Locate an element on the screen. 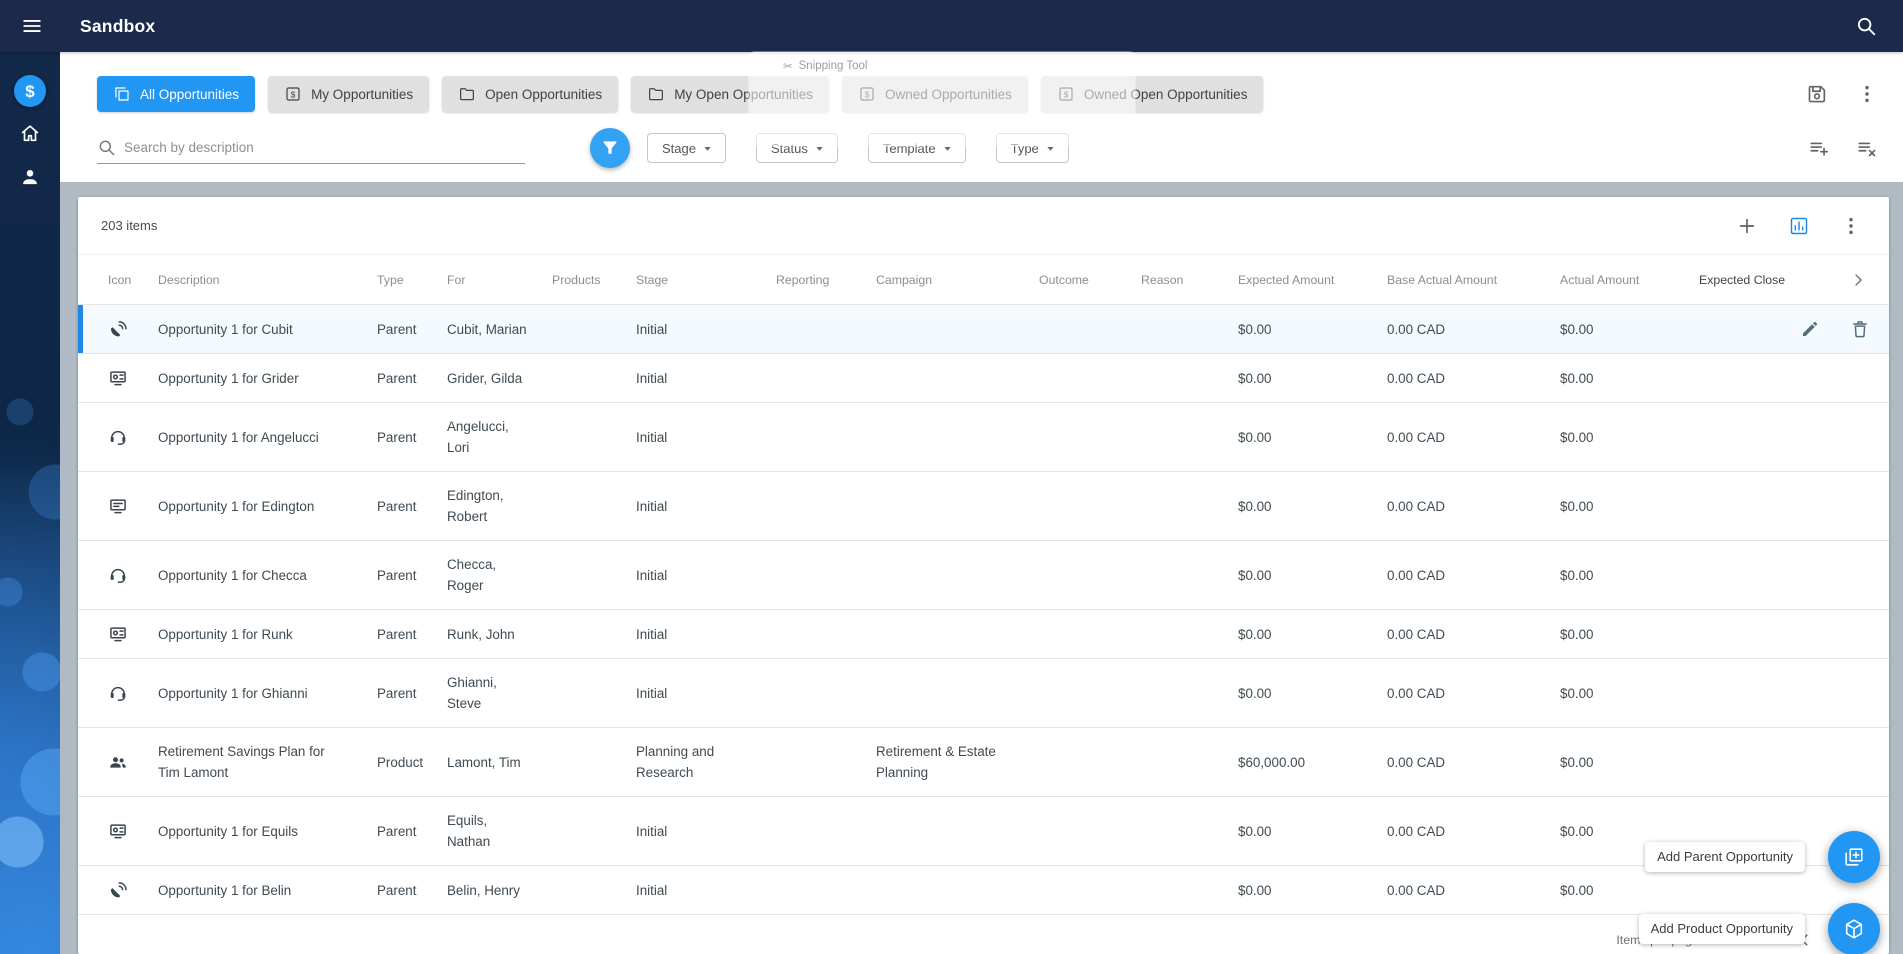 Image resolution: width=1903 pixels, height=954 pixels. column-header-base-actual-amount: Base Actual Amount is located at coordinates (1473, 280).